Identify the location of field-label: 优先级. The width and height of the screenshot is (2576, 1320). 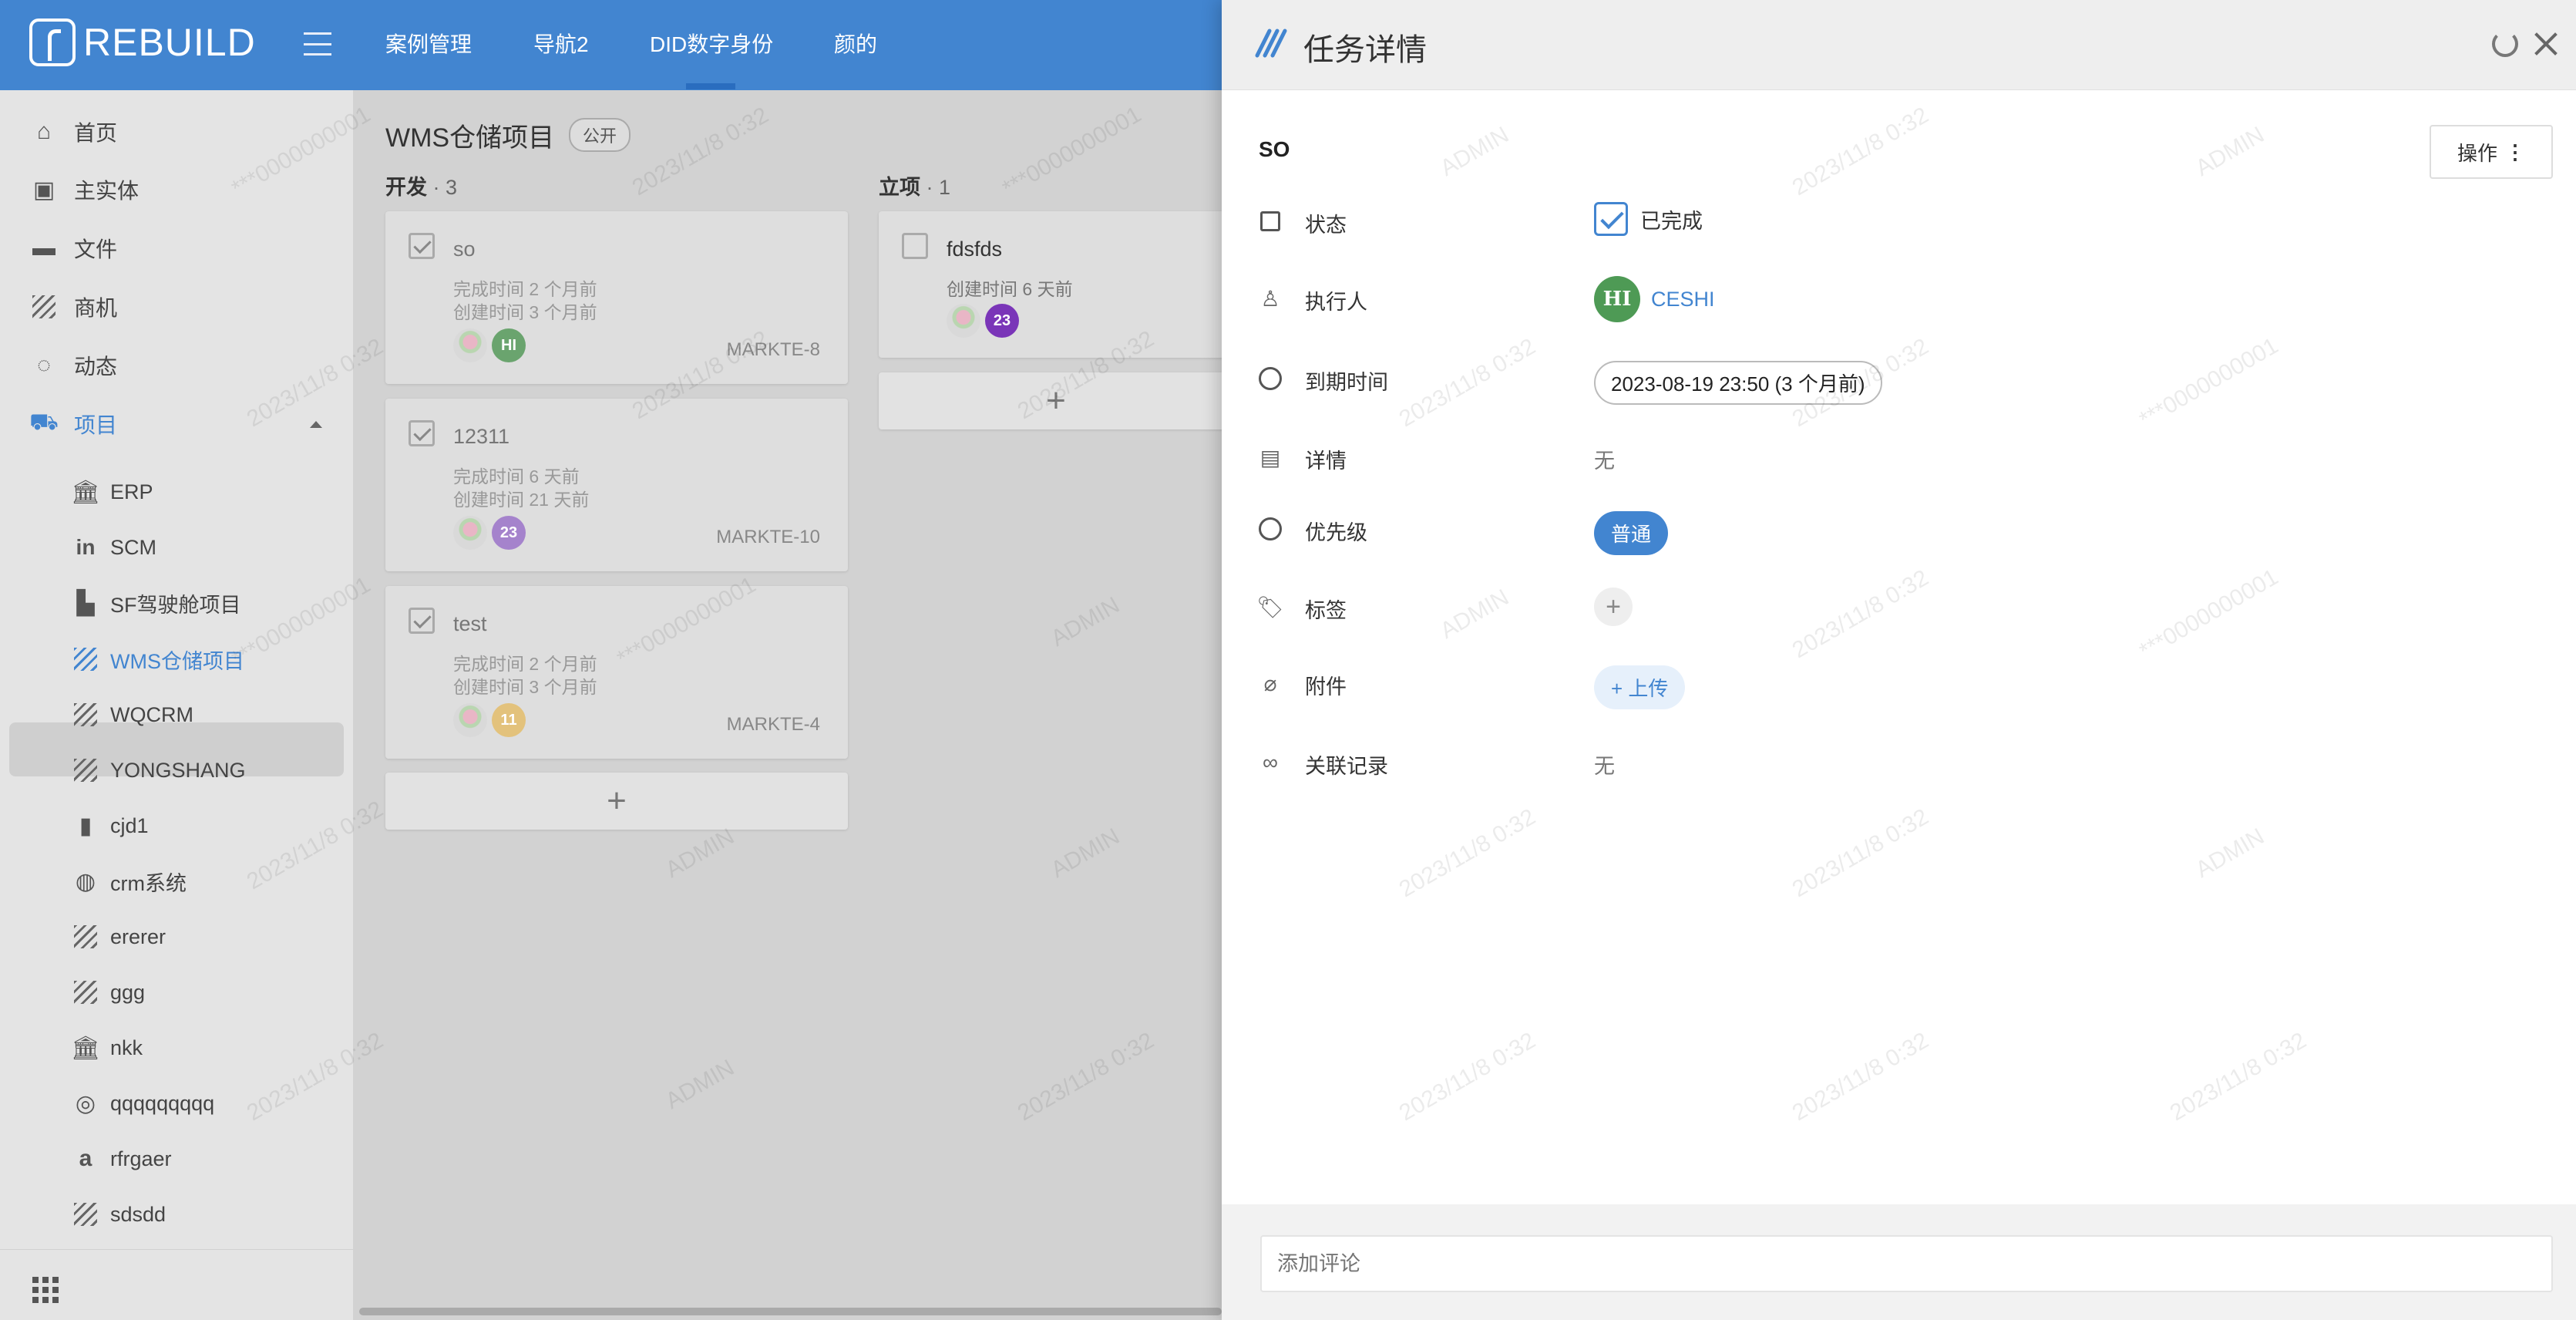
(1336, 532).